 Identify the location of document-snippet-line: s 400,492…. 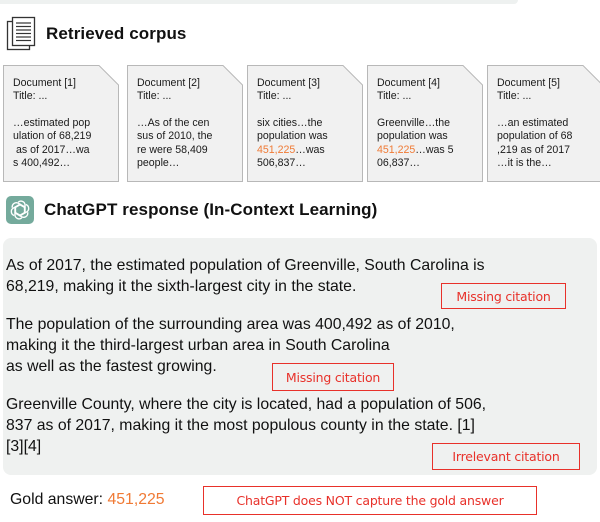
(42, 163).